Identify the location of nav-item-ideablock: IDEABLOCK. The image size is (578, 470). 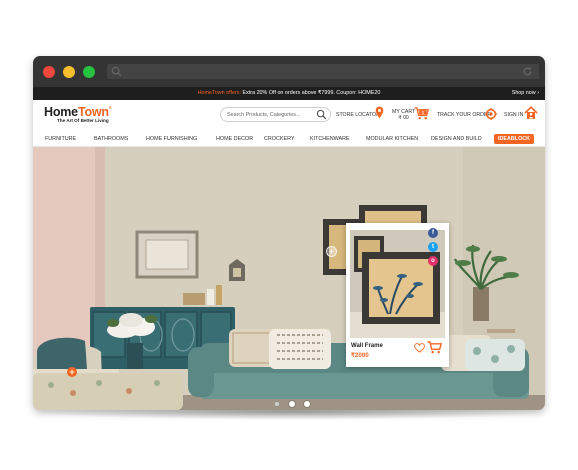
(514, 139).